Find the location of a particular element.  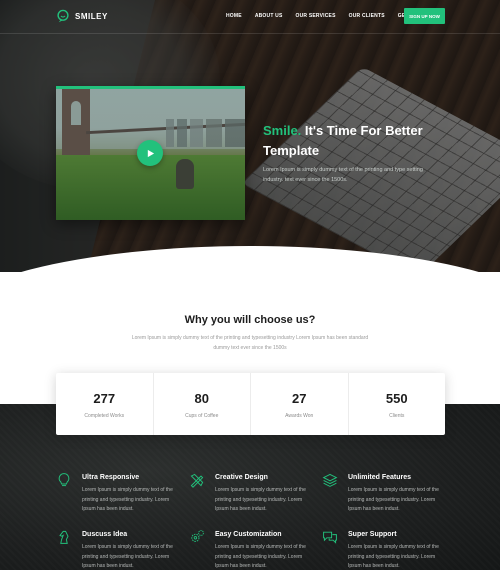

chat-bubbles-icon is located at coordinates (330, 537).